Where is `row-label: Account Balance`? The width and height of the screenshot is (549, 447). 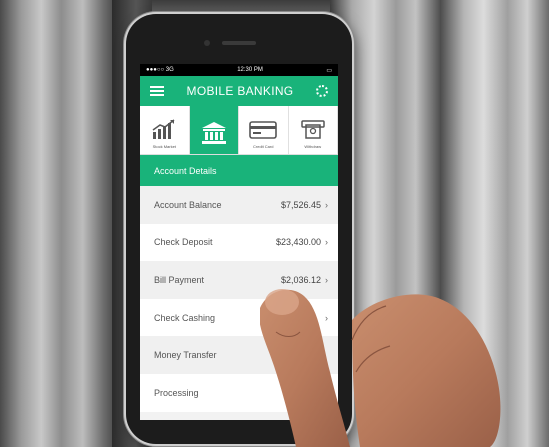
row-label: Account Balance is located at coordinates (188, 204).